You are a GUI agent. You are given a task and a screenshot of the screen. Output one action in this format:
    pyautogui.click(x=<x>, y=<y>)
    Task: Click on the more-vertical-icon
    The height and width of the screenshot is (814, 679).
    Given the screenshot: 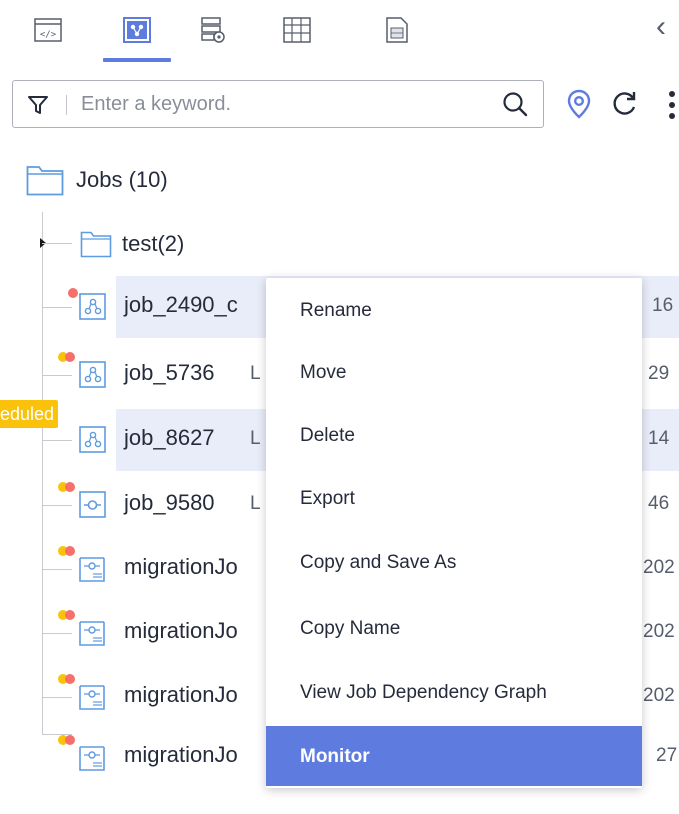 What is the action you would take?
    pyautogui.click(x=672, y=105)
    